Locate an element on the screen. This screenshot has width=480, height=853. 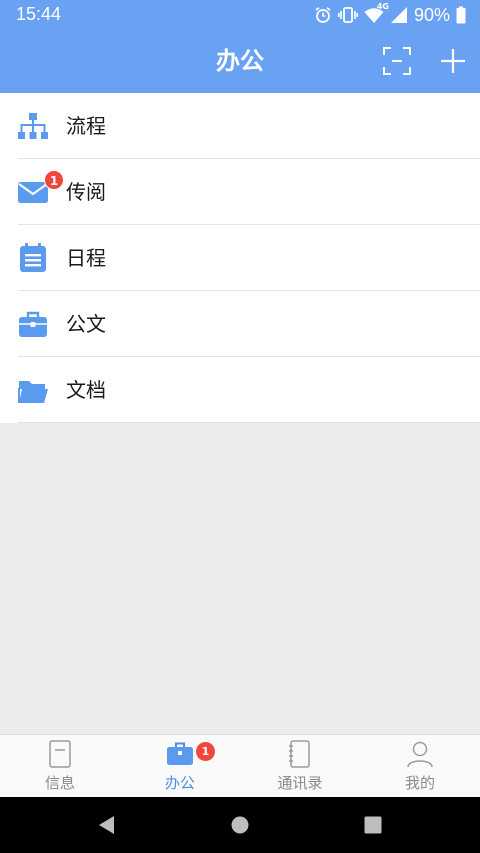
menu-item-label: 公文 is located at coordinates (86, 324).